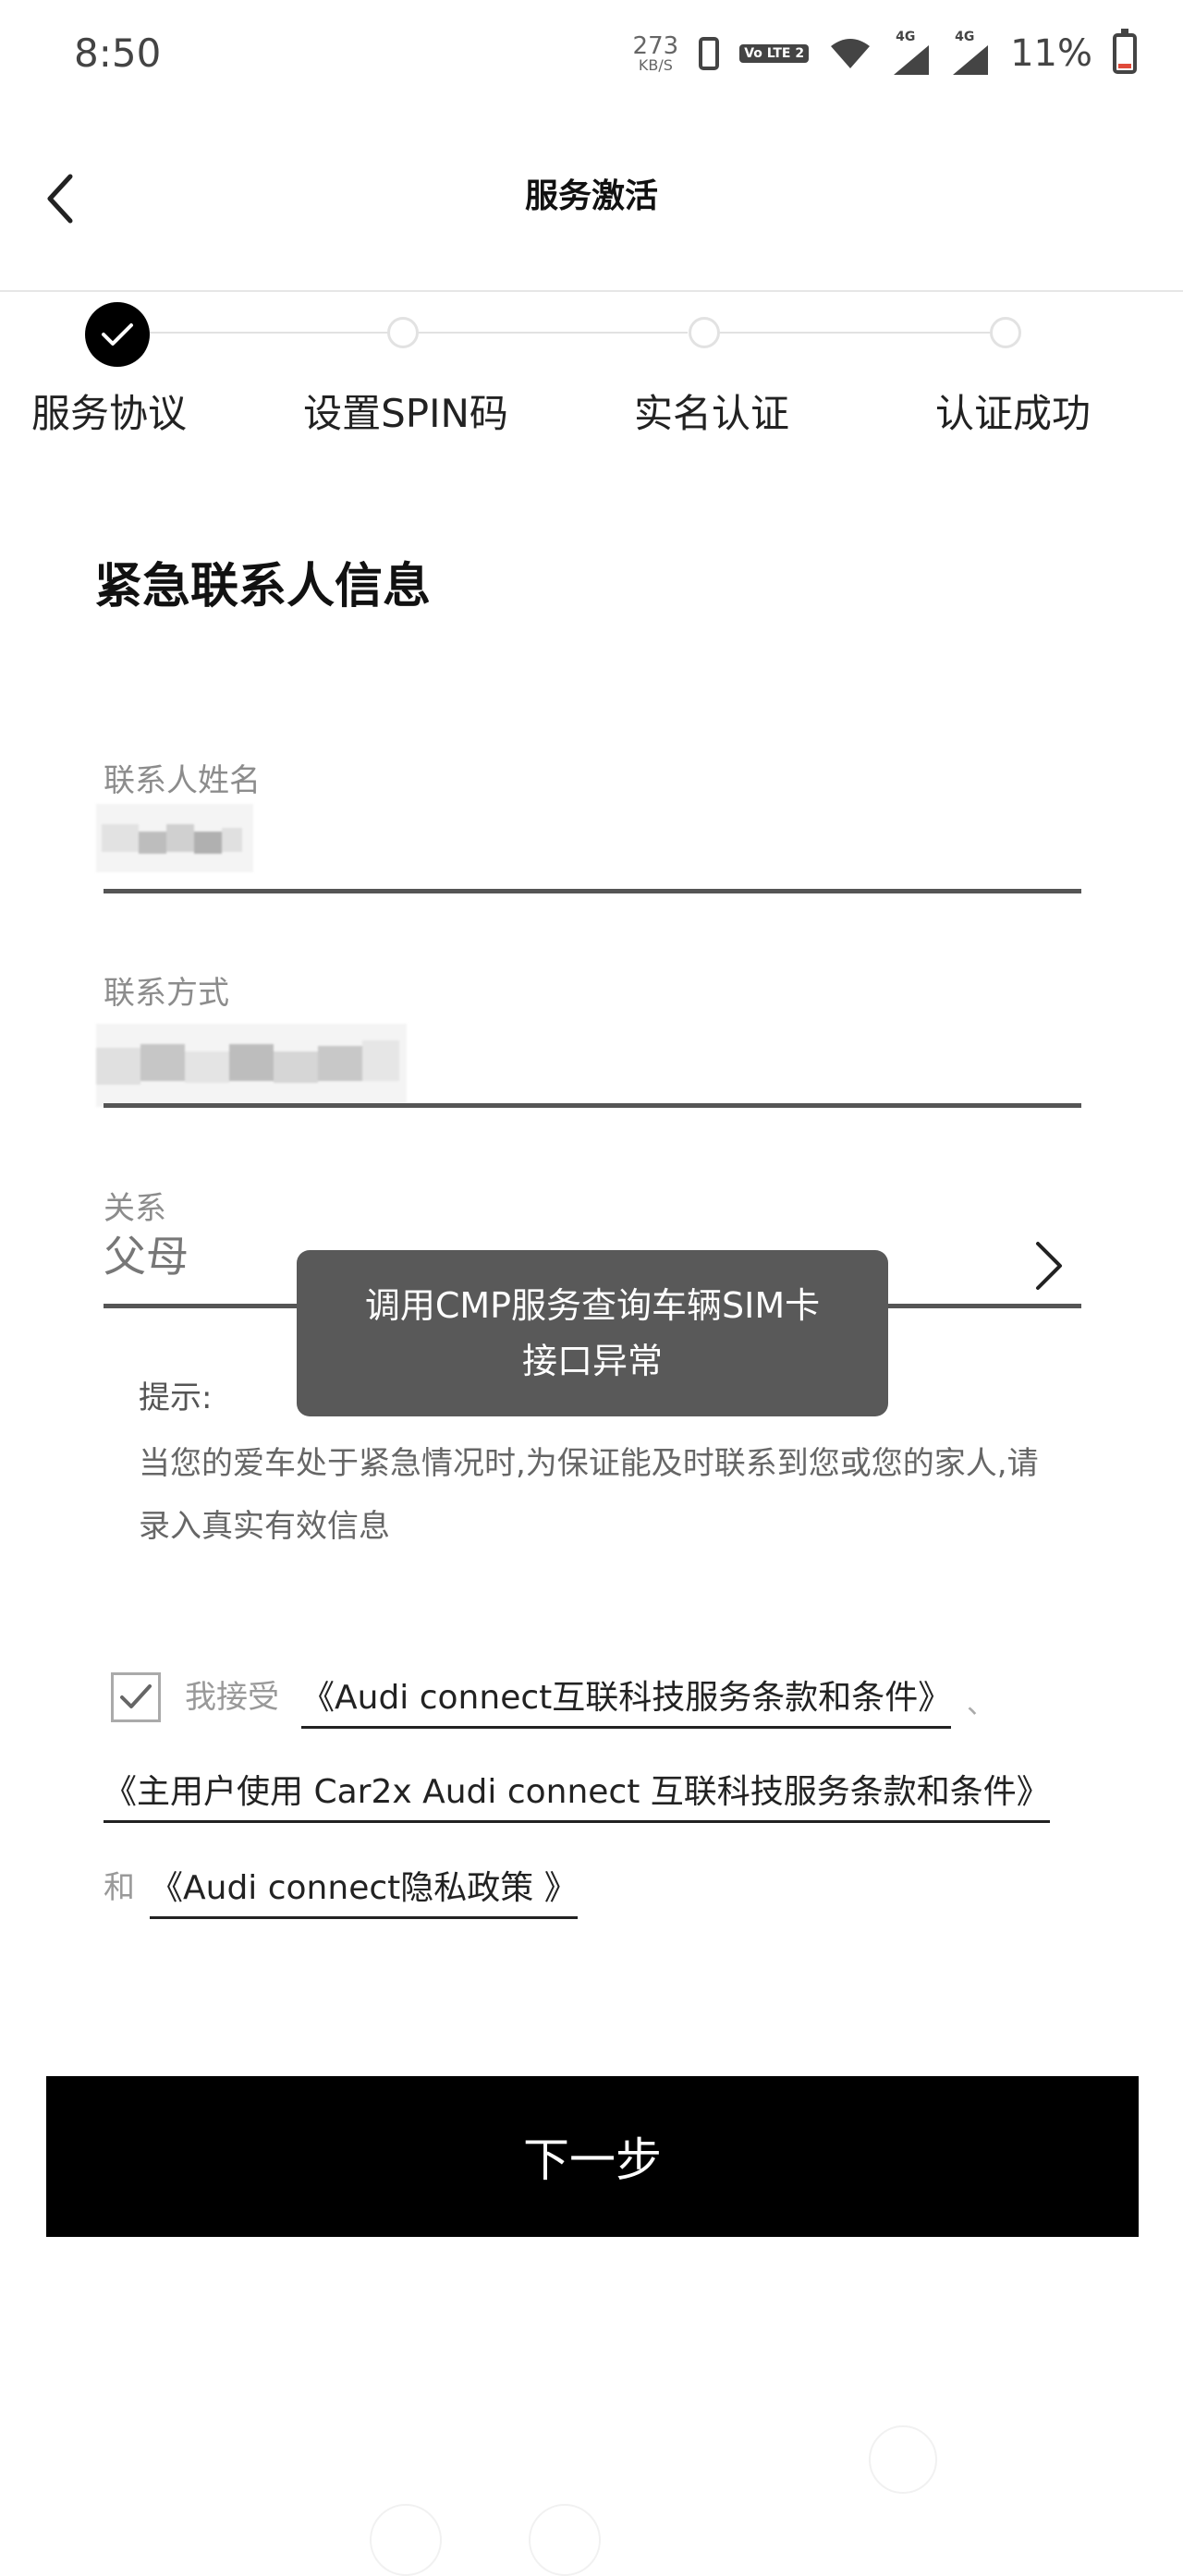  I want to click on error-toast: 调用CMP服务查询车辆SIM卡 接口异常, so click(592, 1333).